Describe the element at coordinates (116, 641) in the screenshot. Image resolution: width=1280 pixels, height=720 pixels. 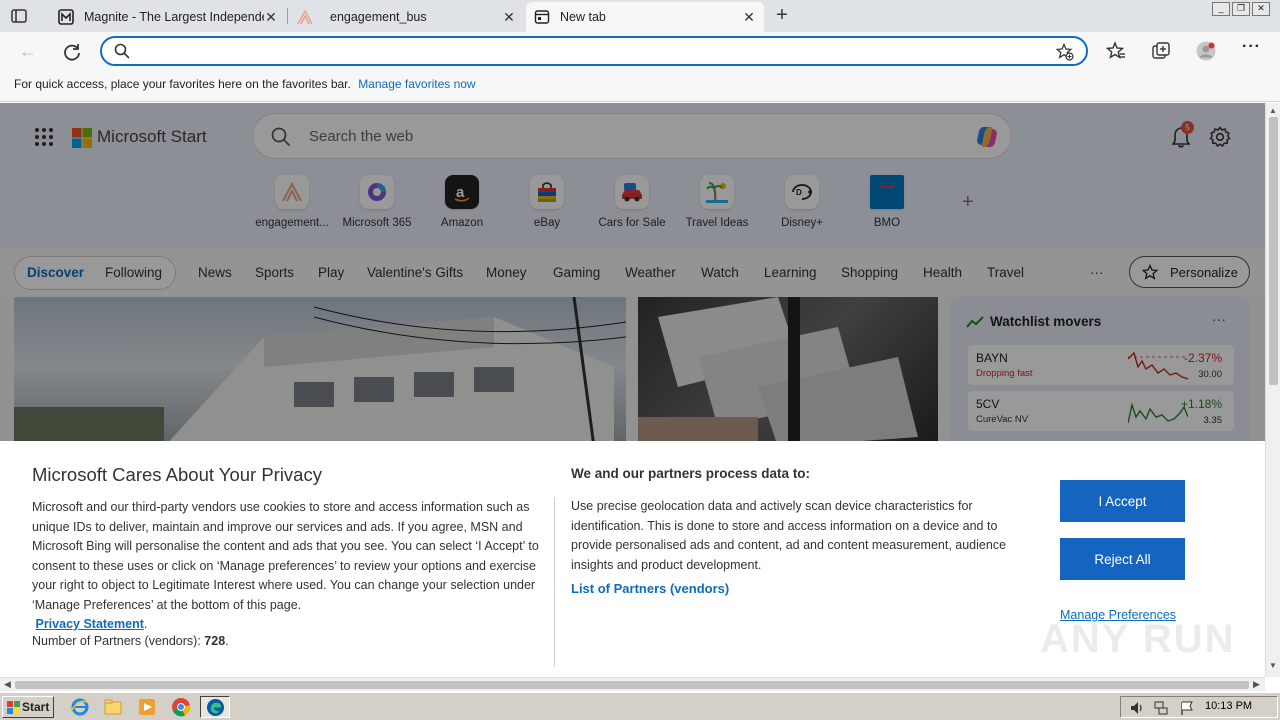
I see `partners-label: Number of Partners (vendors):` at that location.